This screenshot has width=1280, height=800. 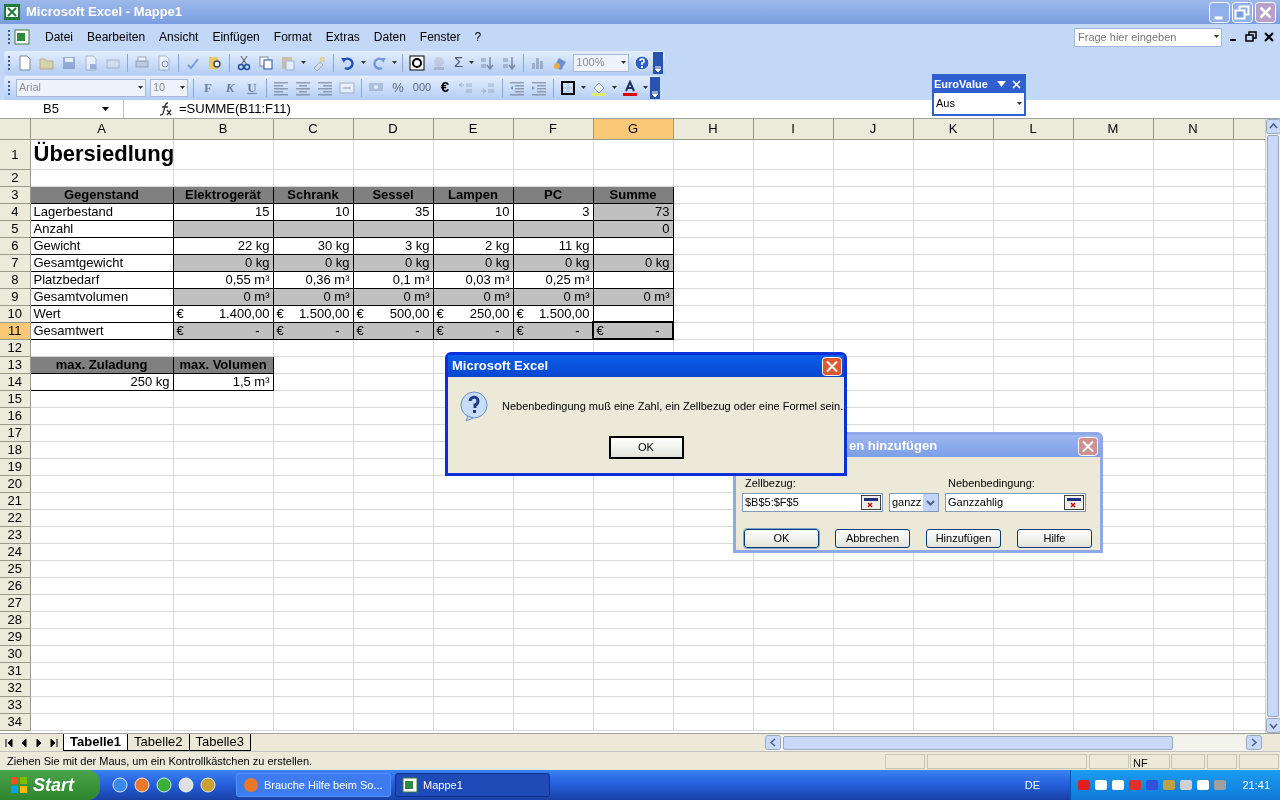 What do you see at coordinates (1273, 725) in the screenshot?
I see `scroll-down-icon` at bounding box center [1273, 725].